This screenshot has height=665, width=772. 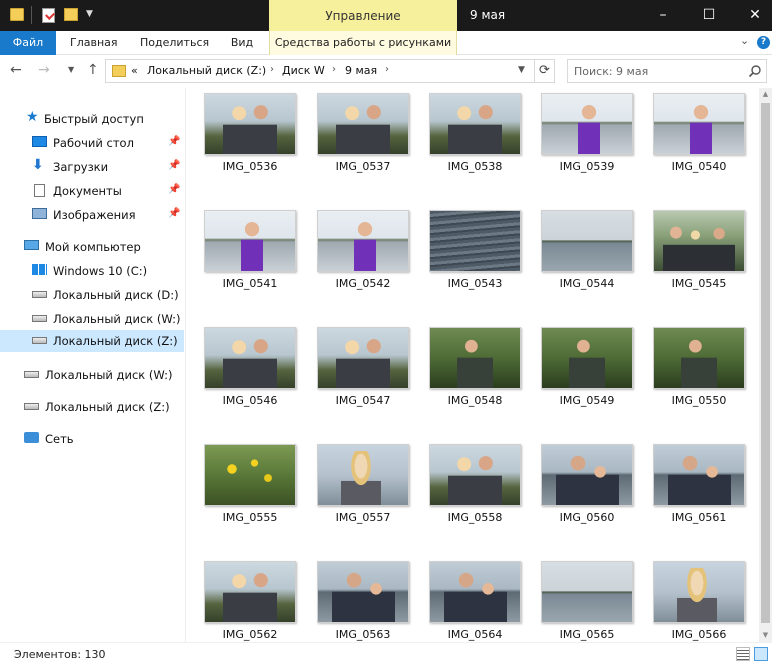 I want to click on file-name: IMG_0561, so click(x=699, y=517).